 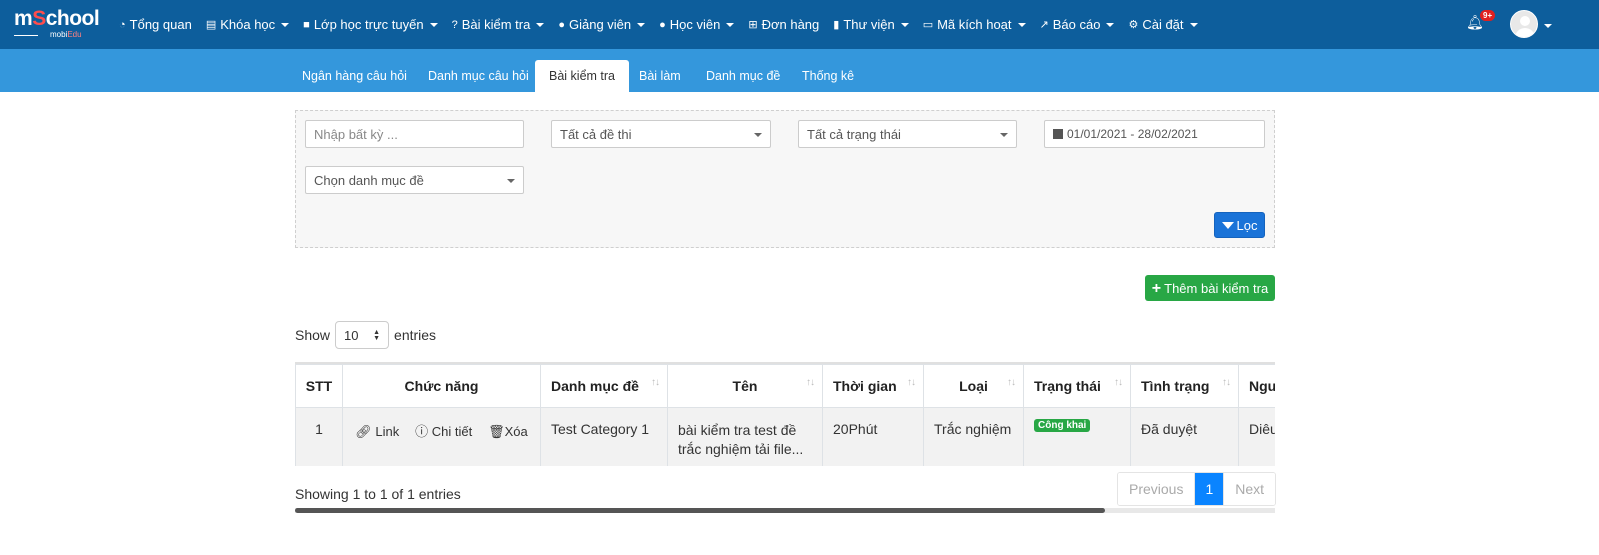 What do you see at coordinates (122, 24) in the screenshot?
I see `dashboard-icon: ◔` at bounding box center [122, 24].